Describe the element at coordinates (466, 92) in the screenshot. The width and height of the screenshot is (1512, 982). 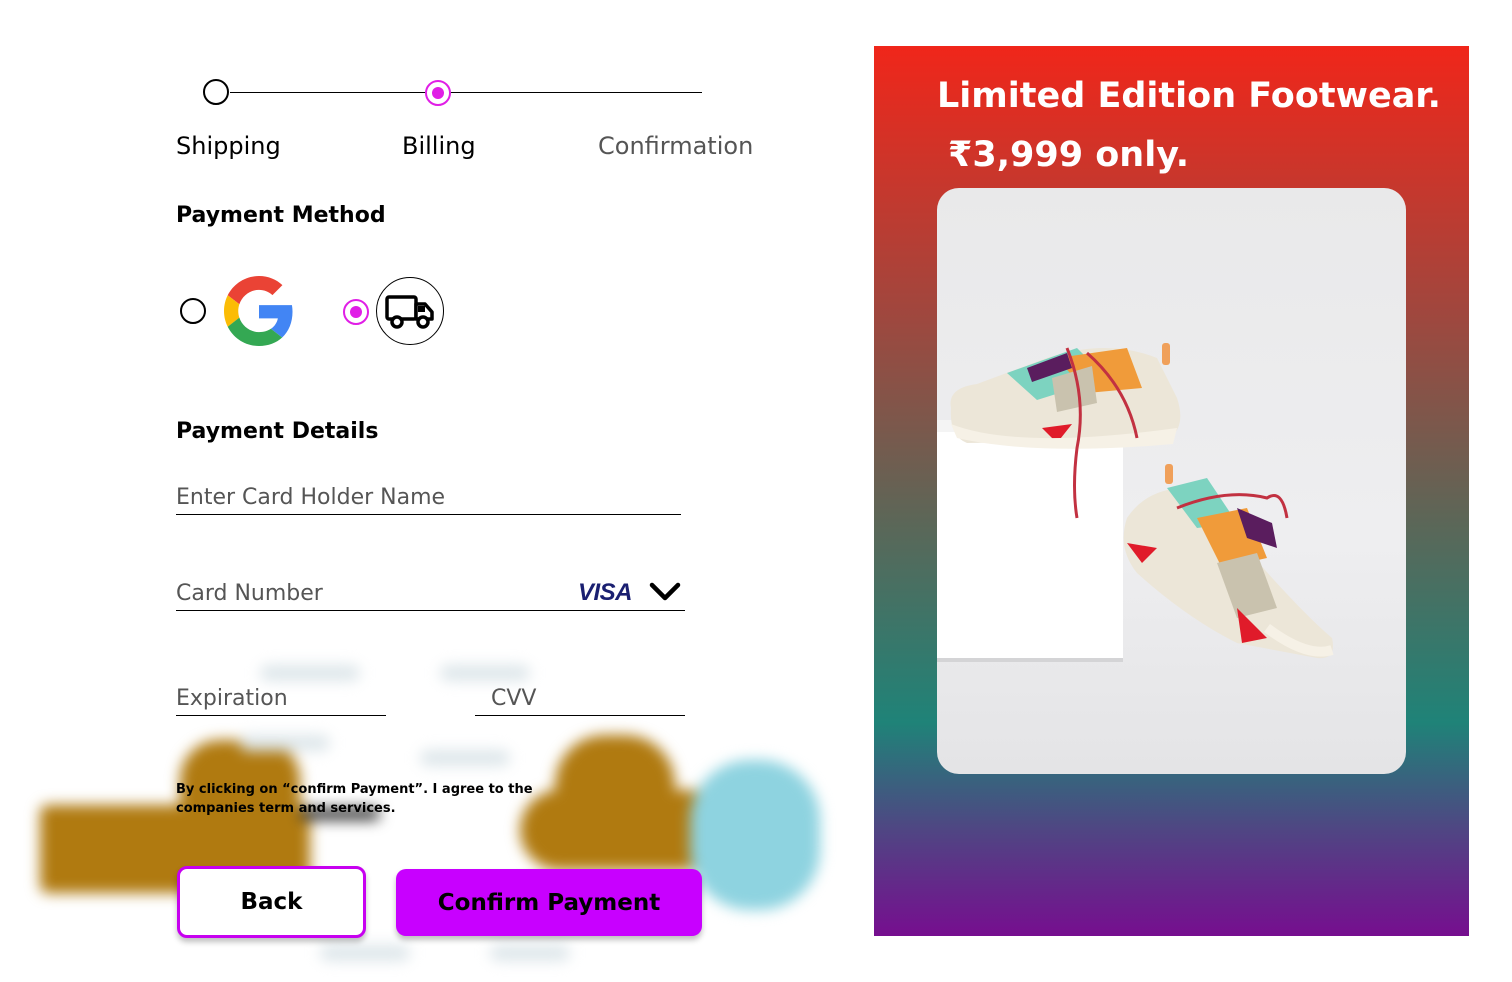
I see `stepper-line` at that location.